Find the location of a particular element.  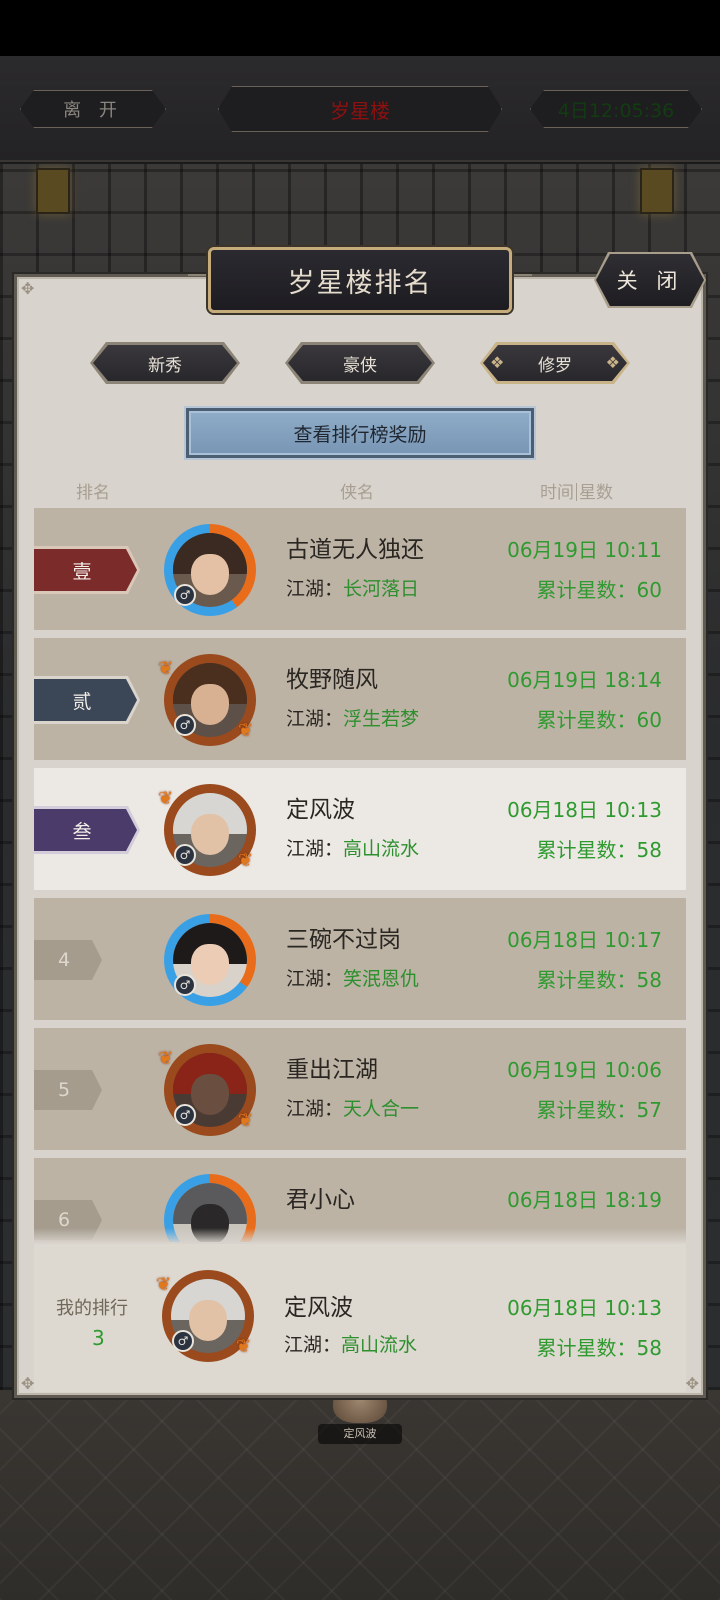

ranking-row: 4 ♂ 三碗不过岗 江湖：笑泯恩仇 06月18日 10:17 累计星数：58 is located at coordinates (360, 959).